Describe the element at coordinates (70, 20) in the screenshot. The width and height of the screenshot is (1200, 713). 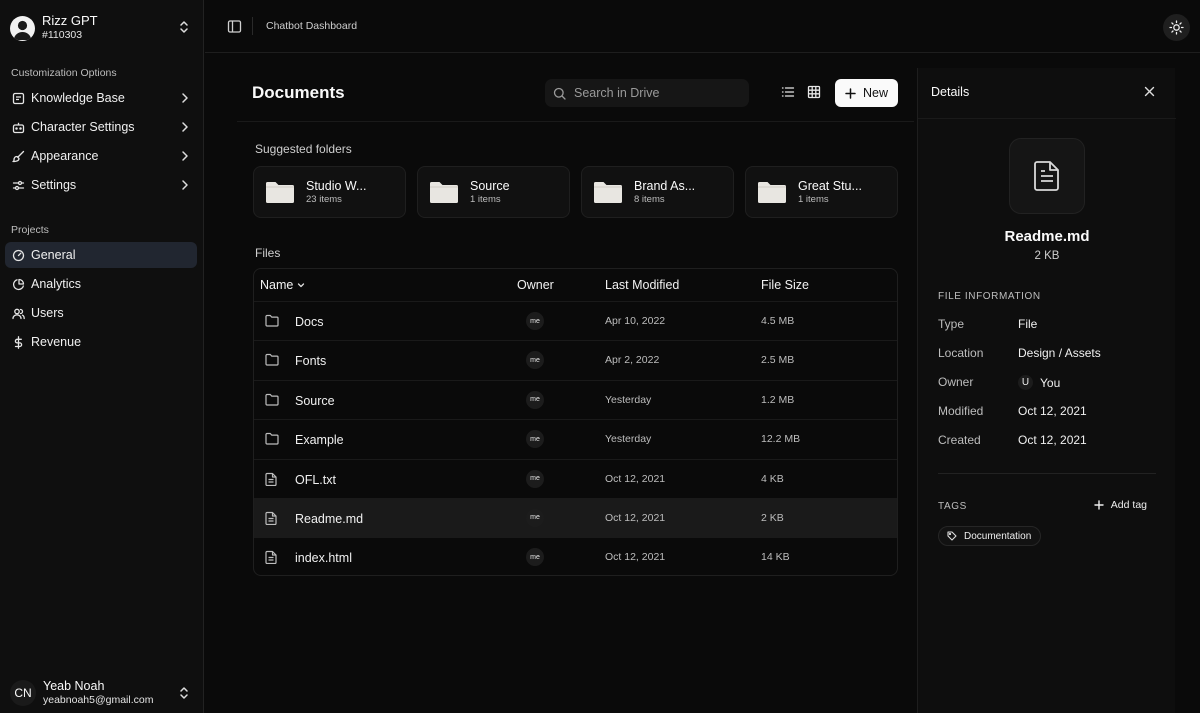
I see `team-name: Rizz GPT` at that location.